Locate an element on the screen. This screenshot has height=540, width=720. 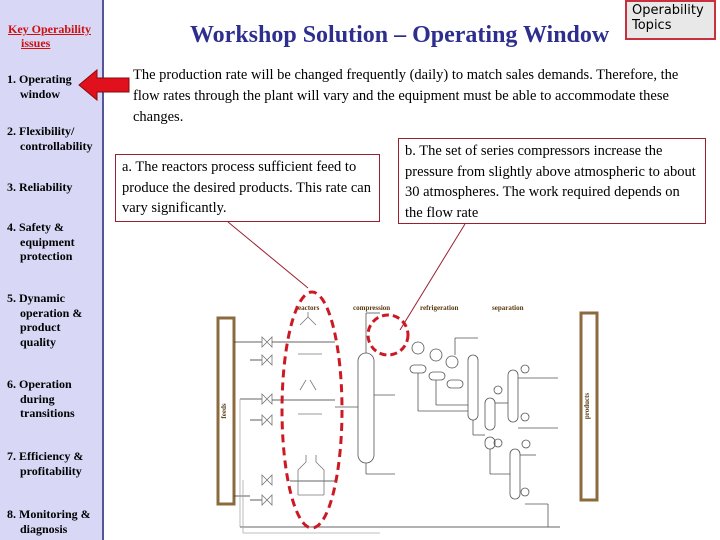
sidebar-item-reliability: 3. Reliability is located at coordinates (54, 187).